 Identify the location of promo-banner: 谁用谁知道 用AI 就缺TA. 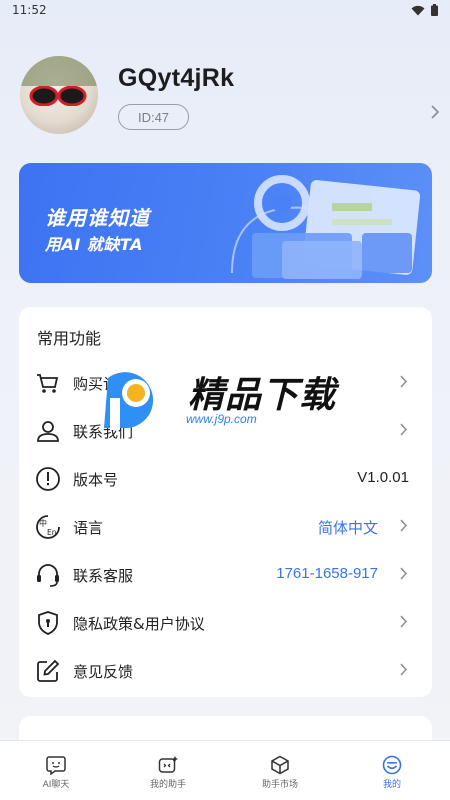
(225, 223).